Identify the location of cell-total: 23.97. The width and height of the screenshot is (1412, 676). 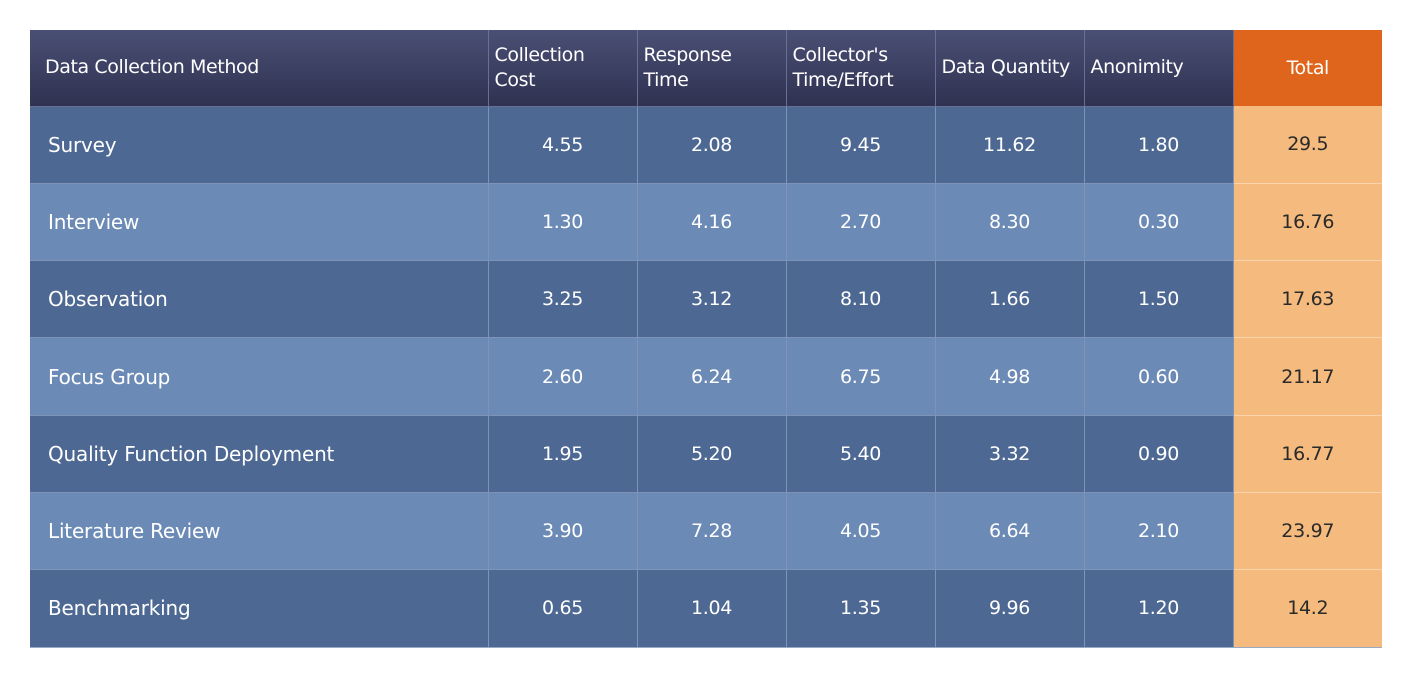
(1307, 530).